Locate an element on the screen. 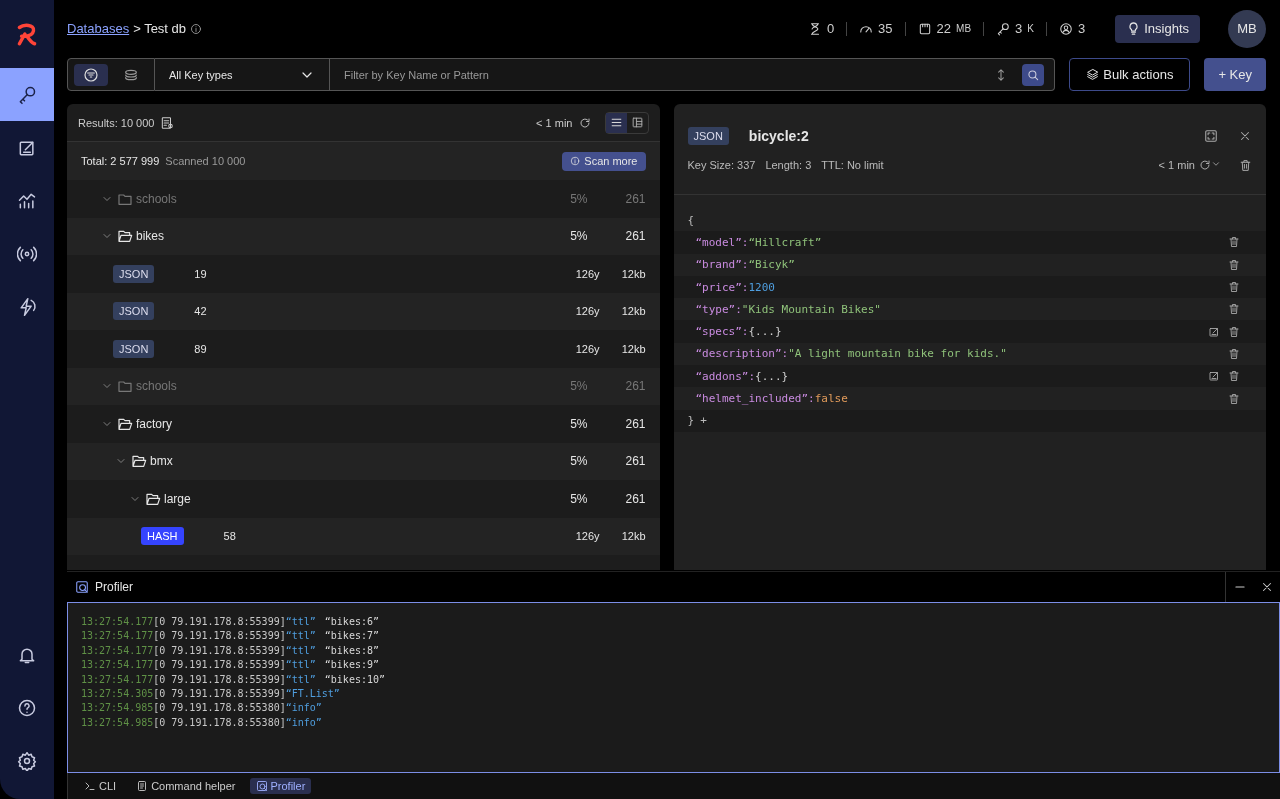 The height and width of the screenshot is (799, 1280). stat-value: 3 is located at coordinates (1019, 28).